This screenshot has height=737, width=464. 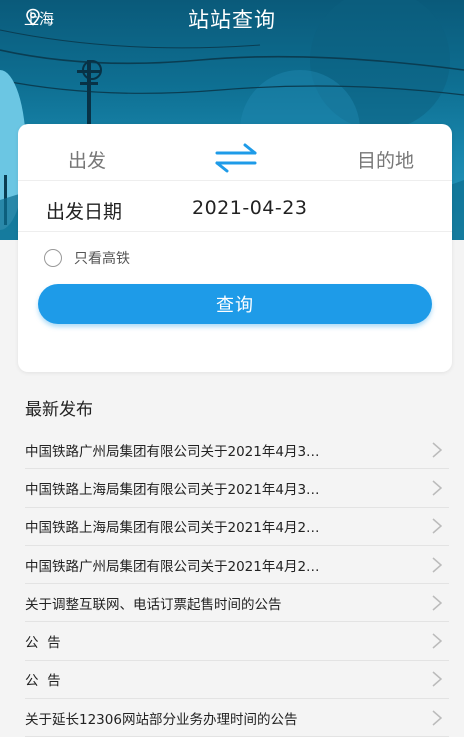 I want to click on news-item: 关于延长12306网站部分业务办理时间的公告, so click(x=237, y=718).